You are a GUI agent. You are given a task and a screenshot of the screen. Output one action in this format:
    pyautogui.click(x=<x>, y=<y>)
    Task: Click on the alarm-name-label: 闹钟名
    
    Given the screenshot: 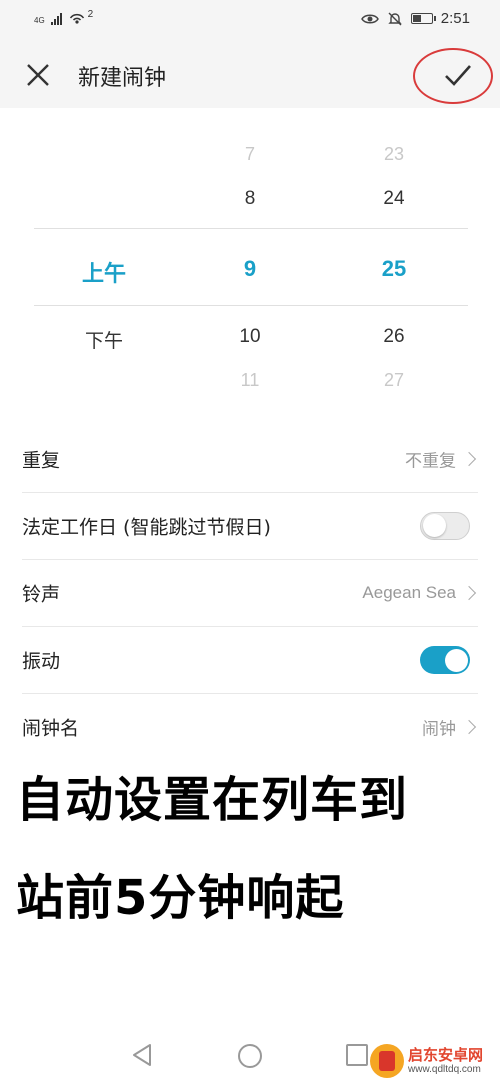 What is the action you would take?
    pyautogui.click(x=51, y=728)
    